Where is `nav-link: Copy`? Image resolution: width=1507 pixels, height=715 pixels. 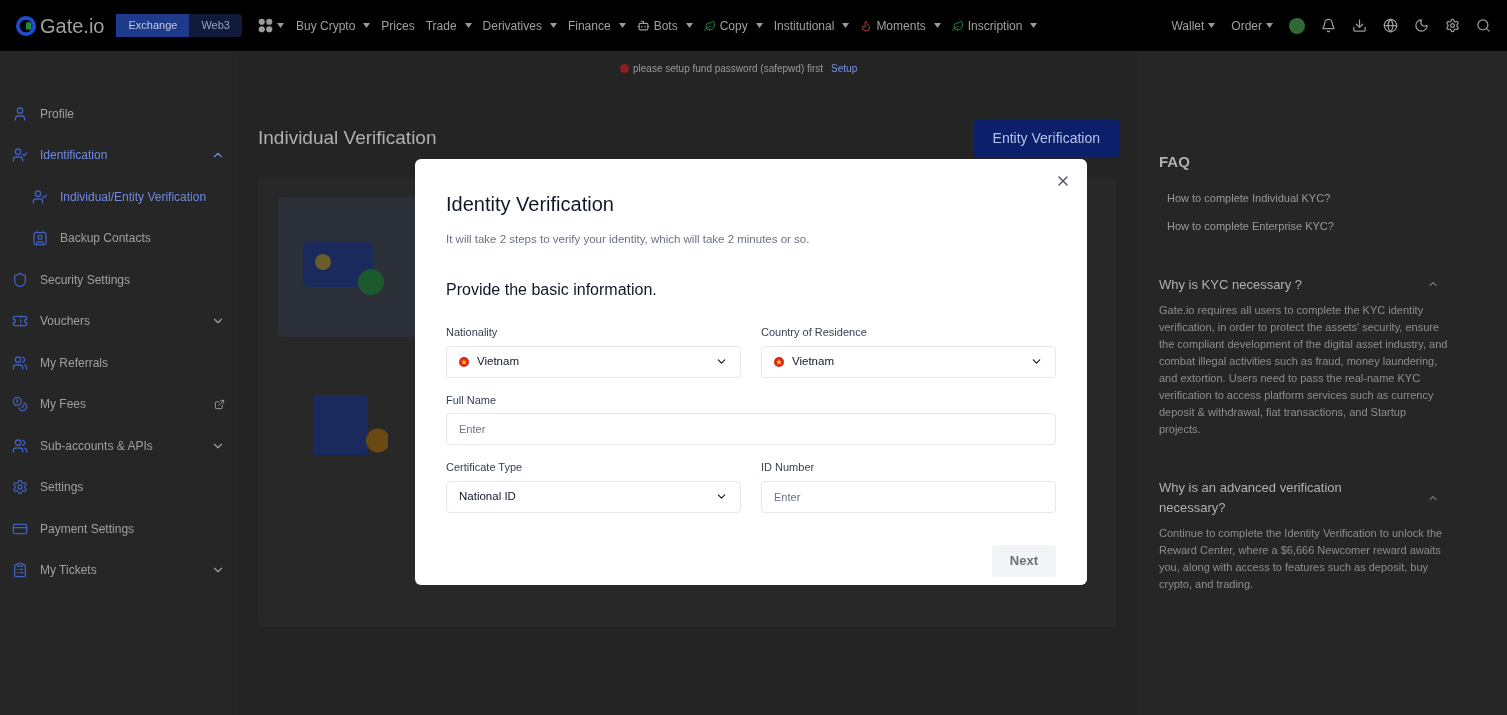
nav-link: Copy is located at coordinates (733, 25).